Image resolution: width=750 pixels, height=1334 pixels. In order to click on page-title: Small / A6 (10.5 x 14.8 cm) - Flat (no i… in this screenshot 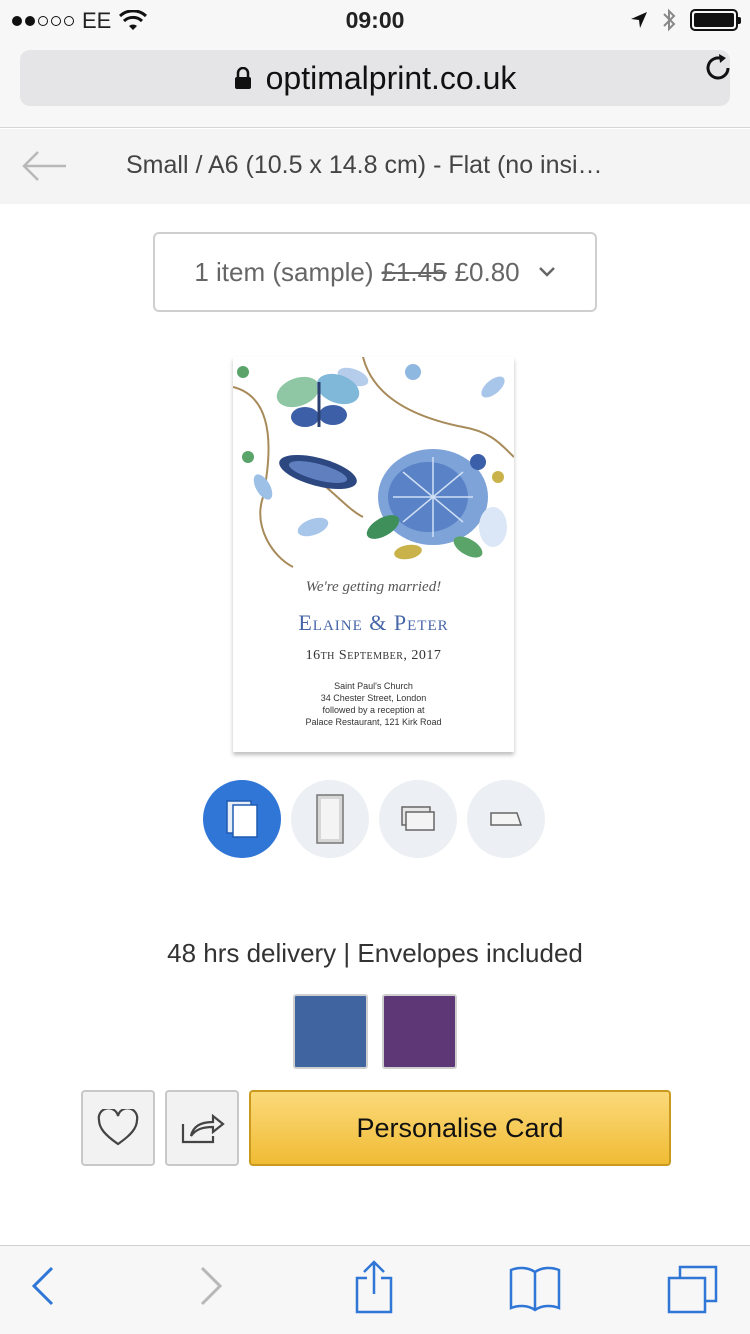, I will do `click(364, 165)`.